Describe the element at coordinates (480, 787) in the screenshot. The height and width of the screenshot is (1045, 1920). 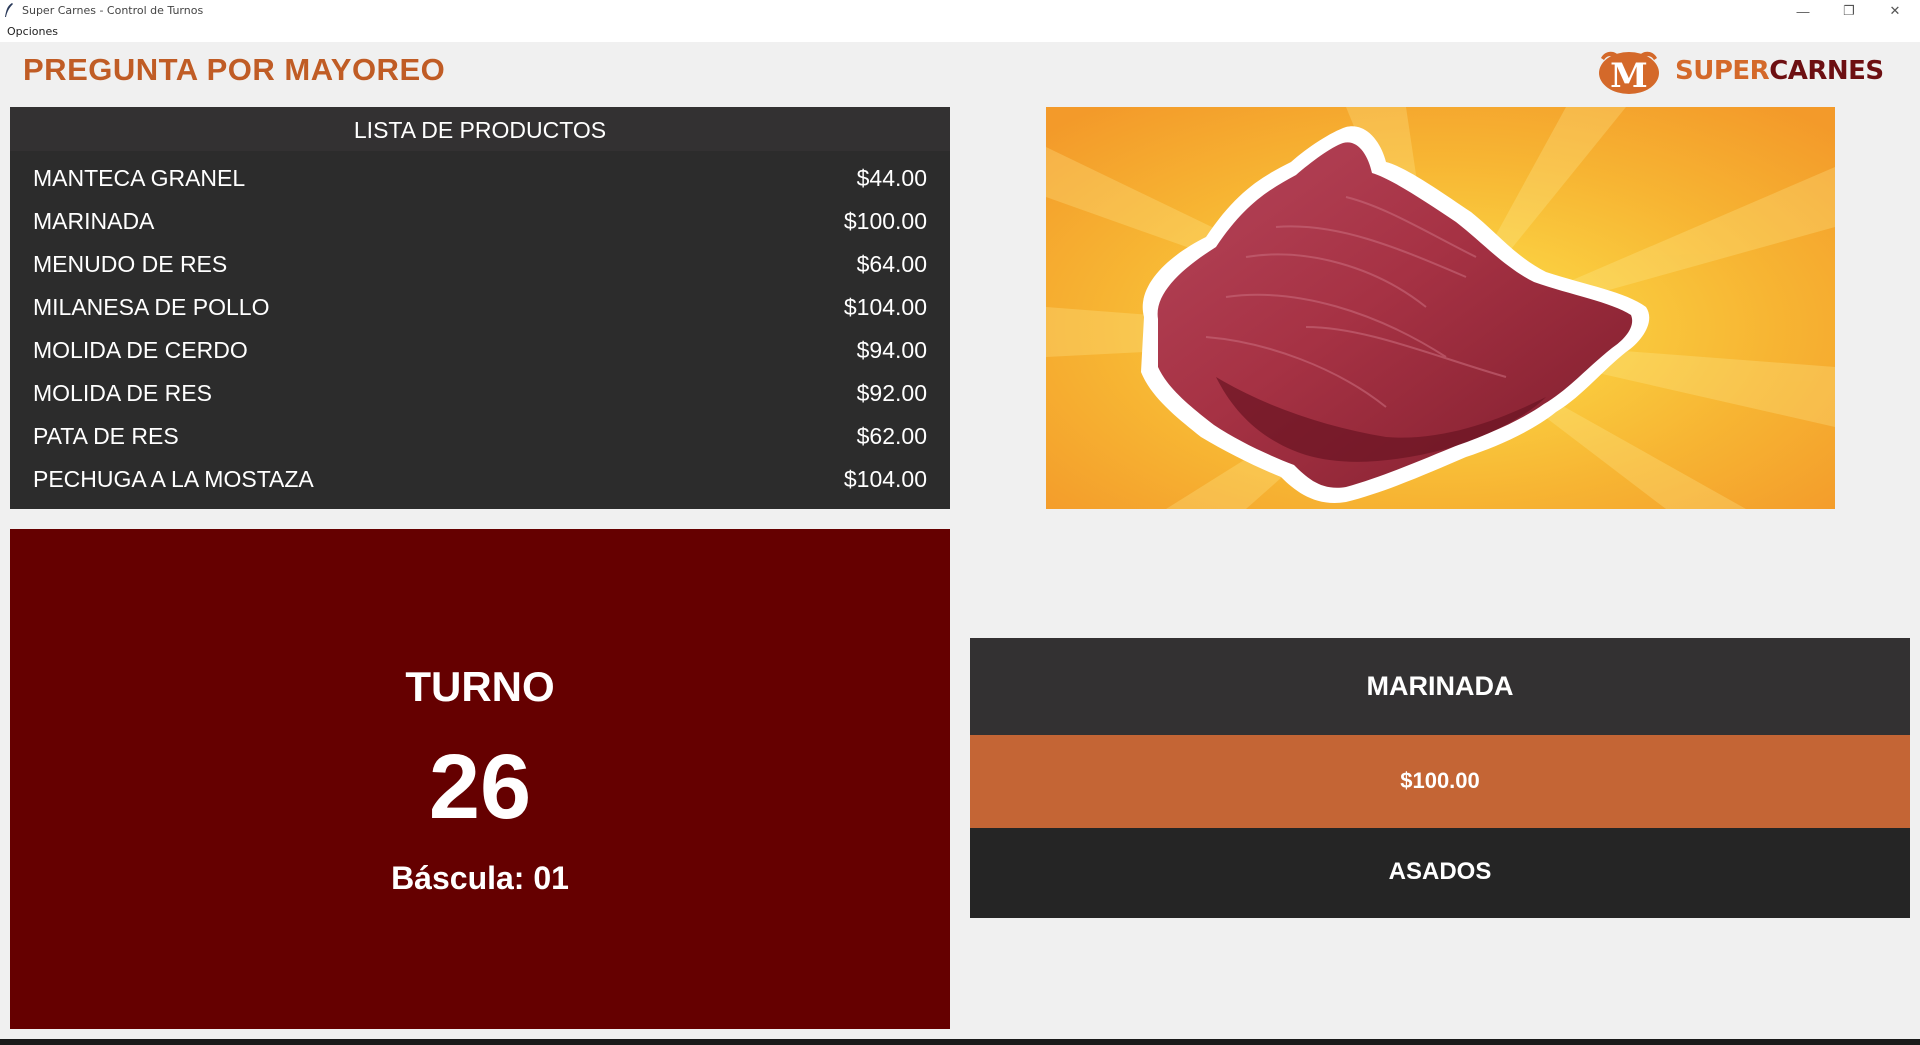
I see `turno-number: 26` at that location.